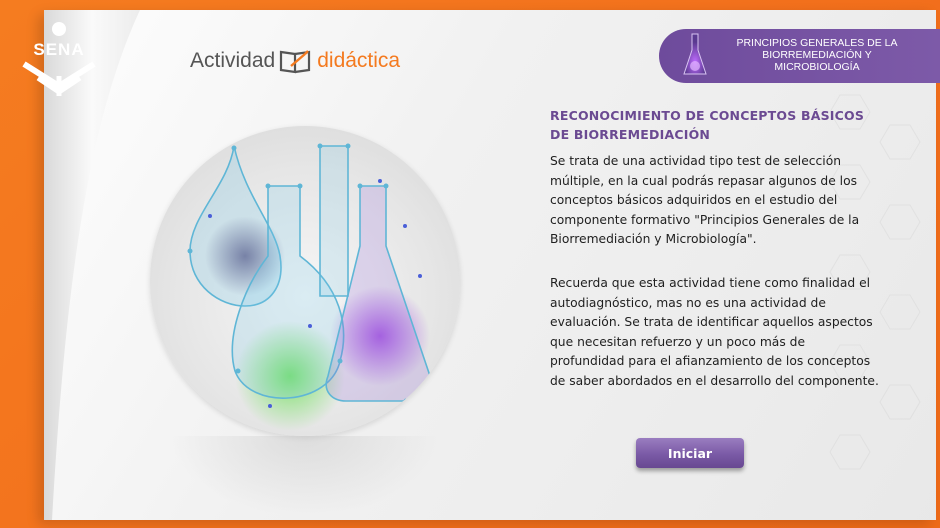 This screenshot has height=528, width=940. I want to click on glassware-icon, so click(309, 287).